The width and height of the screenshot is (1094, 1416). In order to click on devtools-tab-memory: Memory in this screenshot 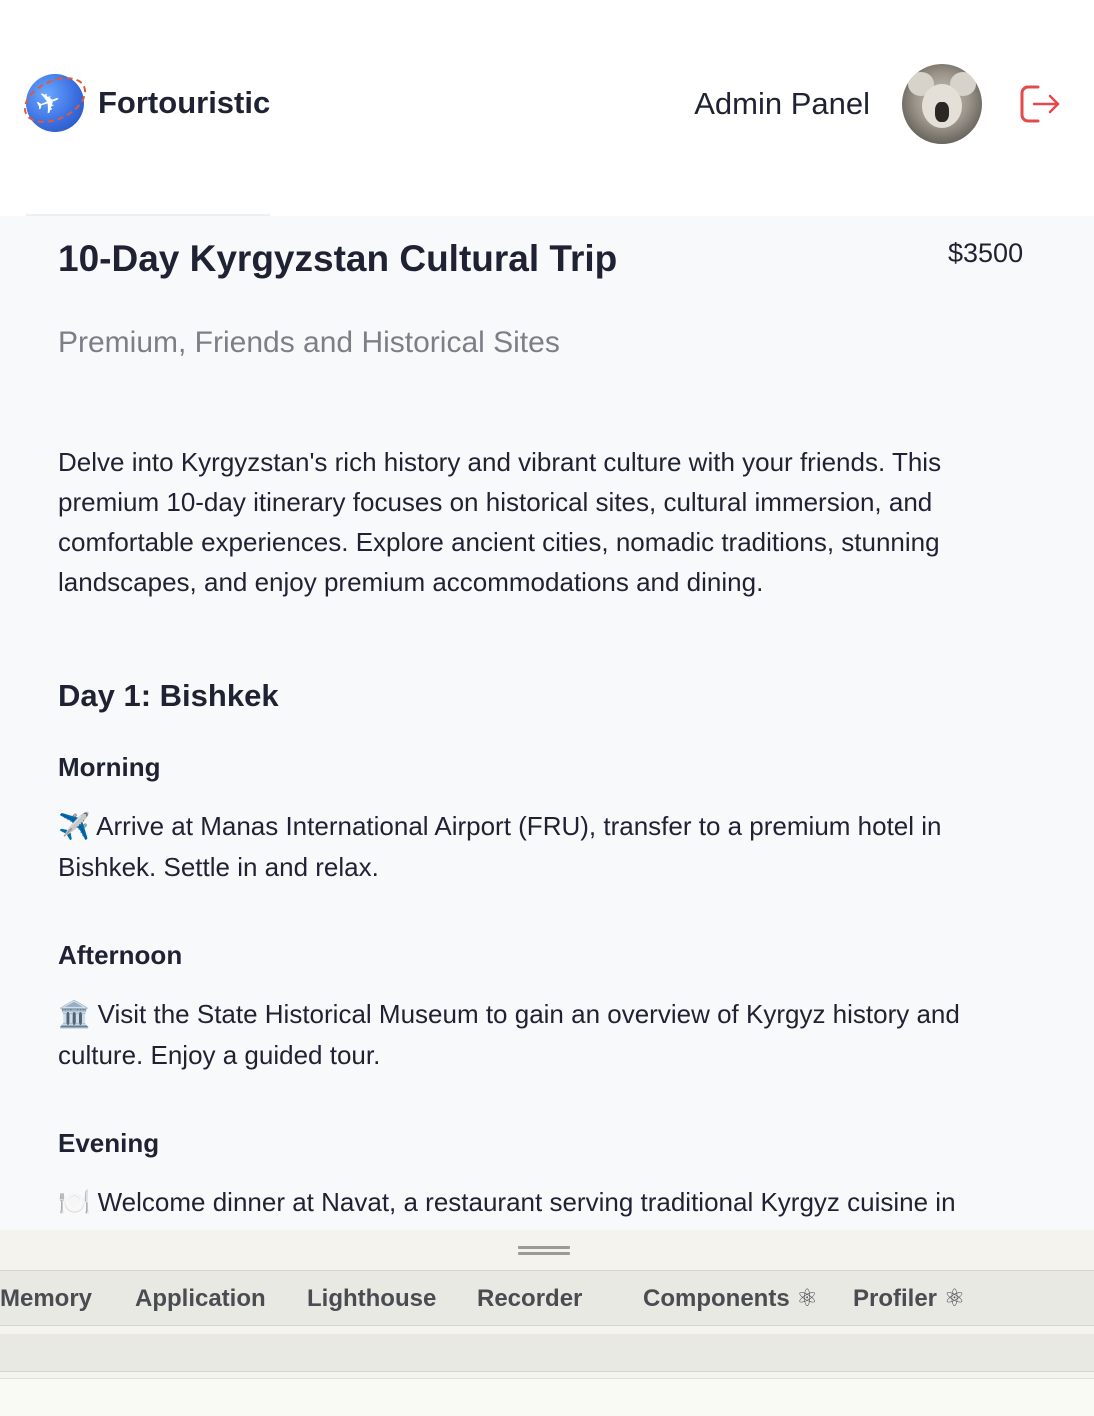, I will do `click(46, 1299)`.